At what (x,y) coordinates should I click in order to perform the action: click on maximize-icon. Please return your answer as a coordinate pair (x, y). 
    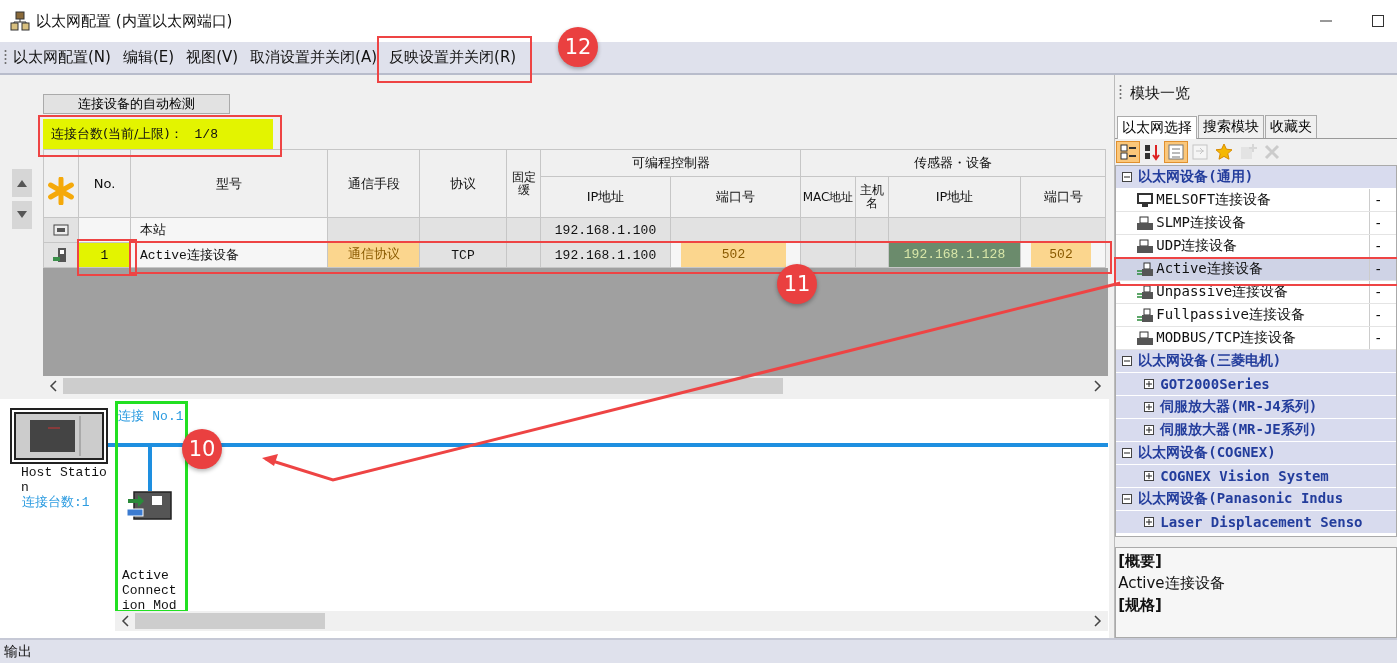
    Looking at the image, I should click on (1378, 21).